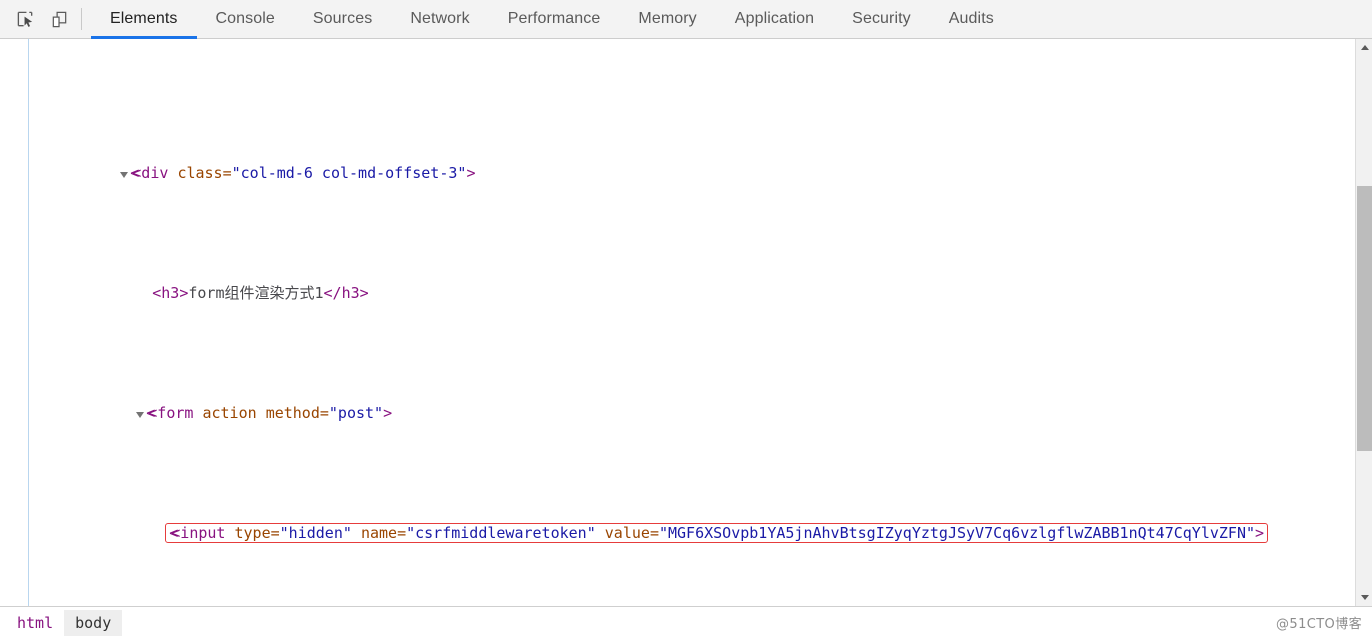 The height and width of the screenshot is (639, 1372). I want to click on tab-performance-label: Performance, so click(554, 18).